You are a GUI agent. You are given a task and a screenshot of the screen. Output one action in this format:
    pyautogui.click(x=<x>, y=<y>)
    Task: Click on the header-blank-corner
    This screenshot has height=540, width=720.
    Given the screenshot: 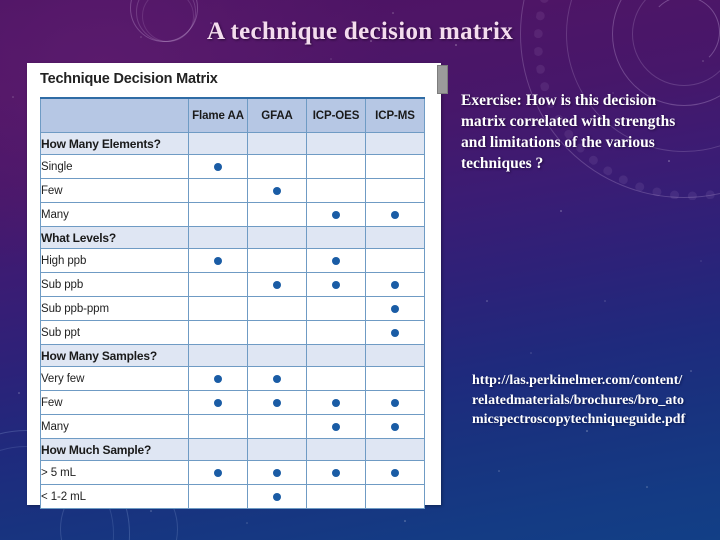 What is the action you would take?
    pyautogui.click(x=114, y=115)
    